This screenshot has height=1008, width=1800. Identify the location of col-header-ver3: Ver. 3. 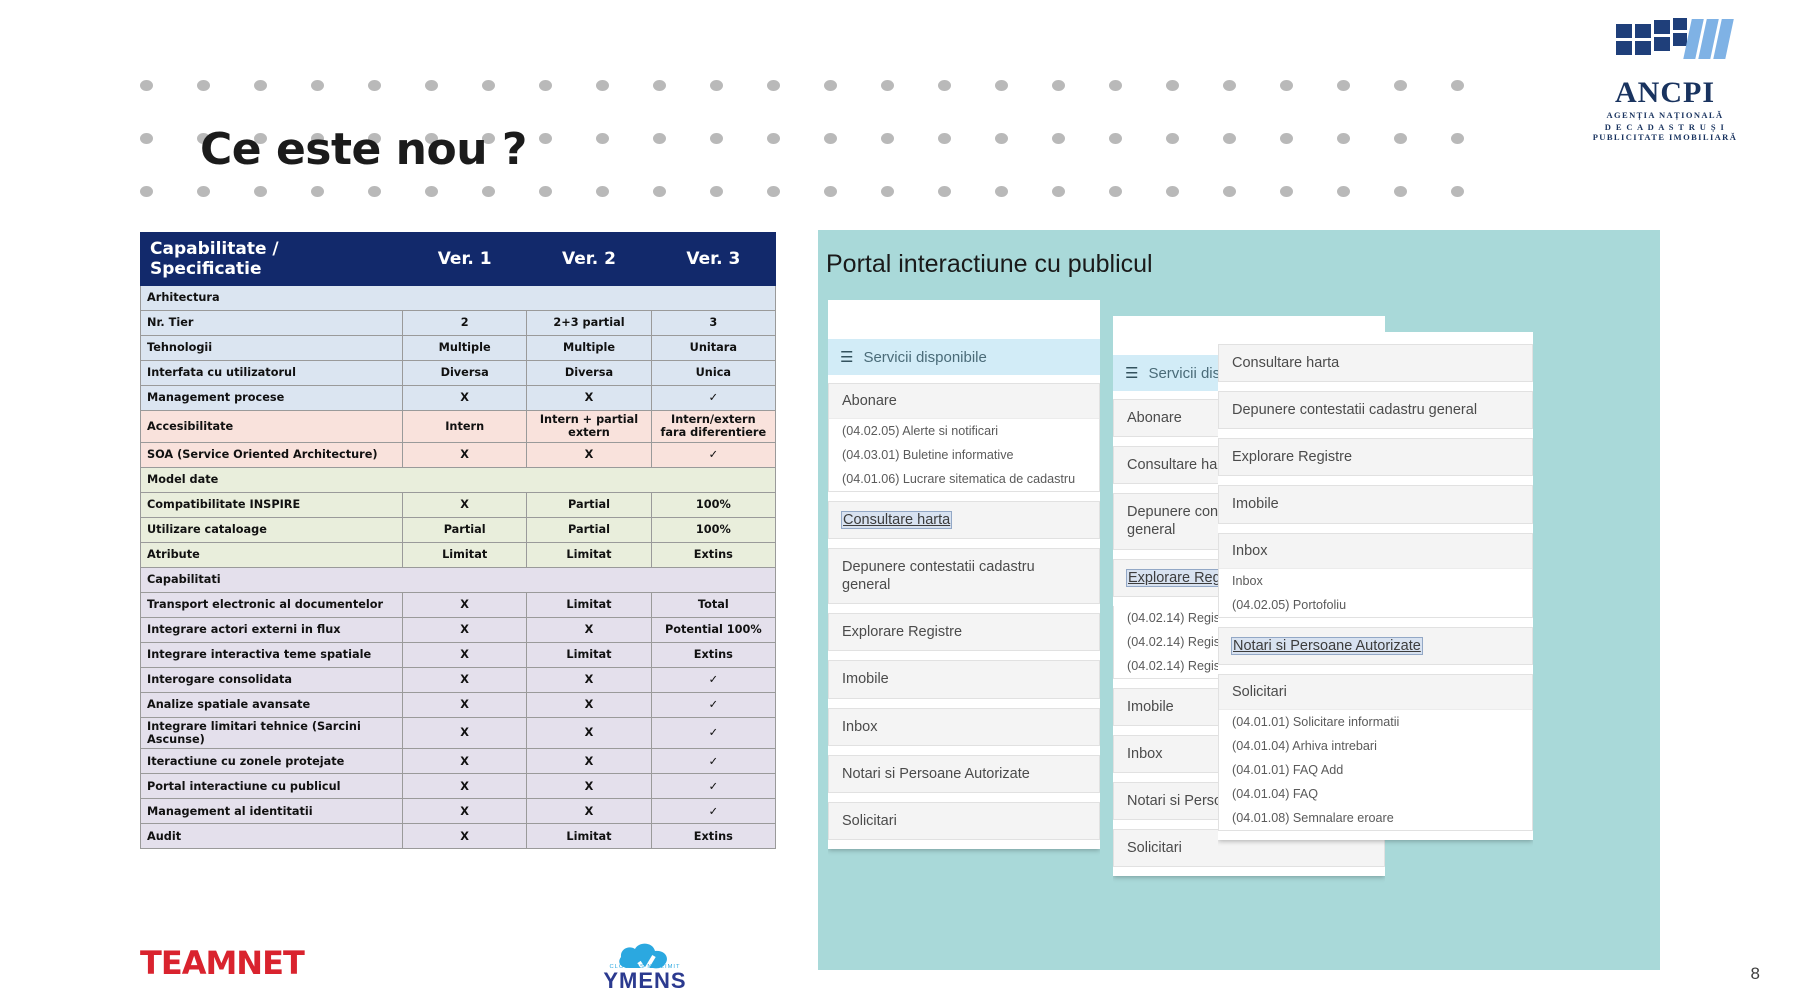
(713, 259).